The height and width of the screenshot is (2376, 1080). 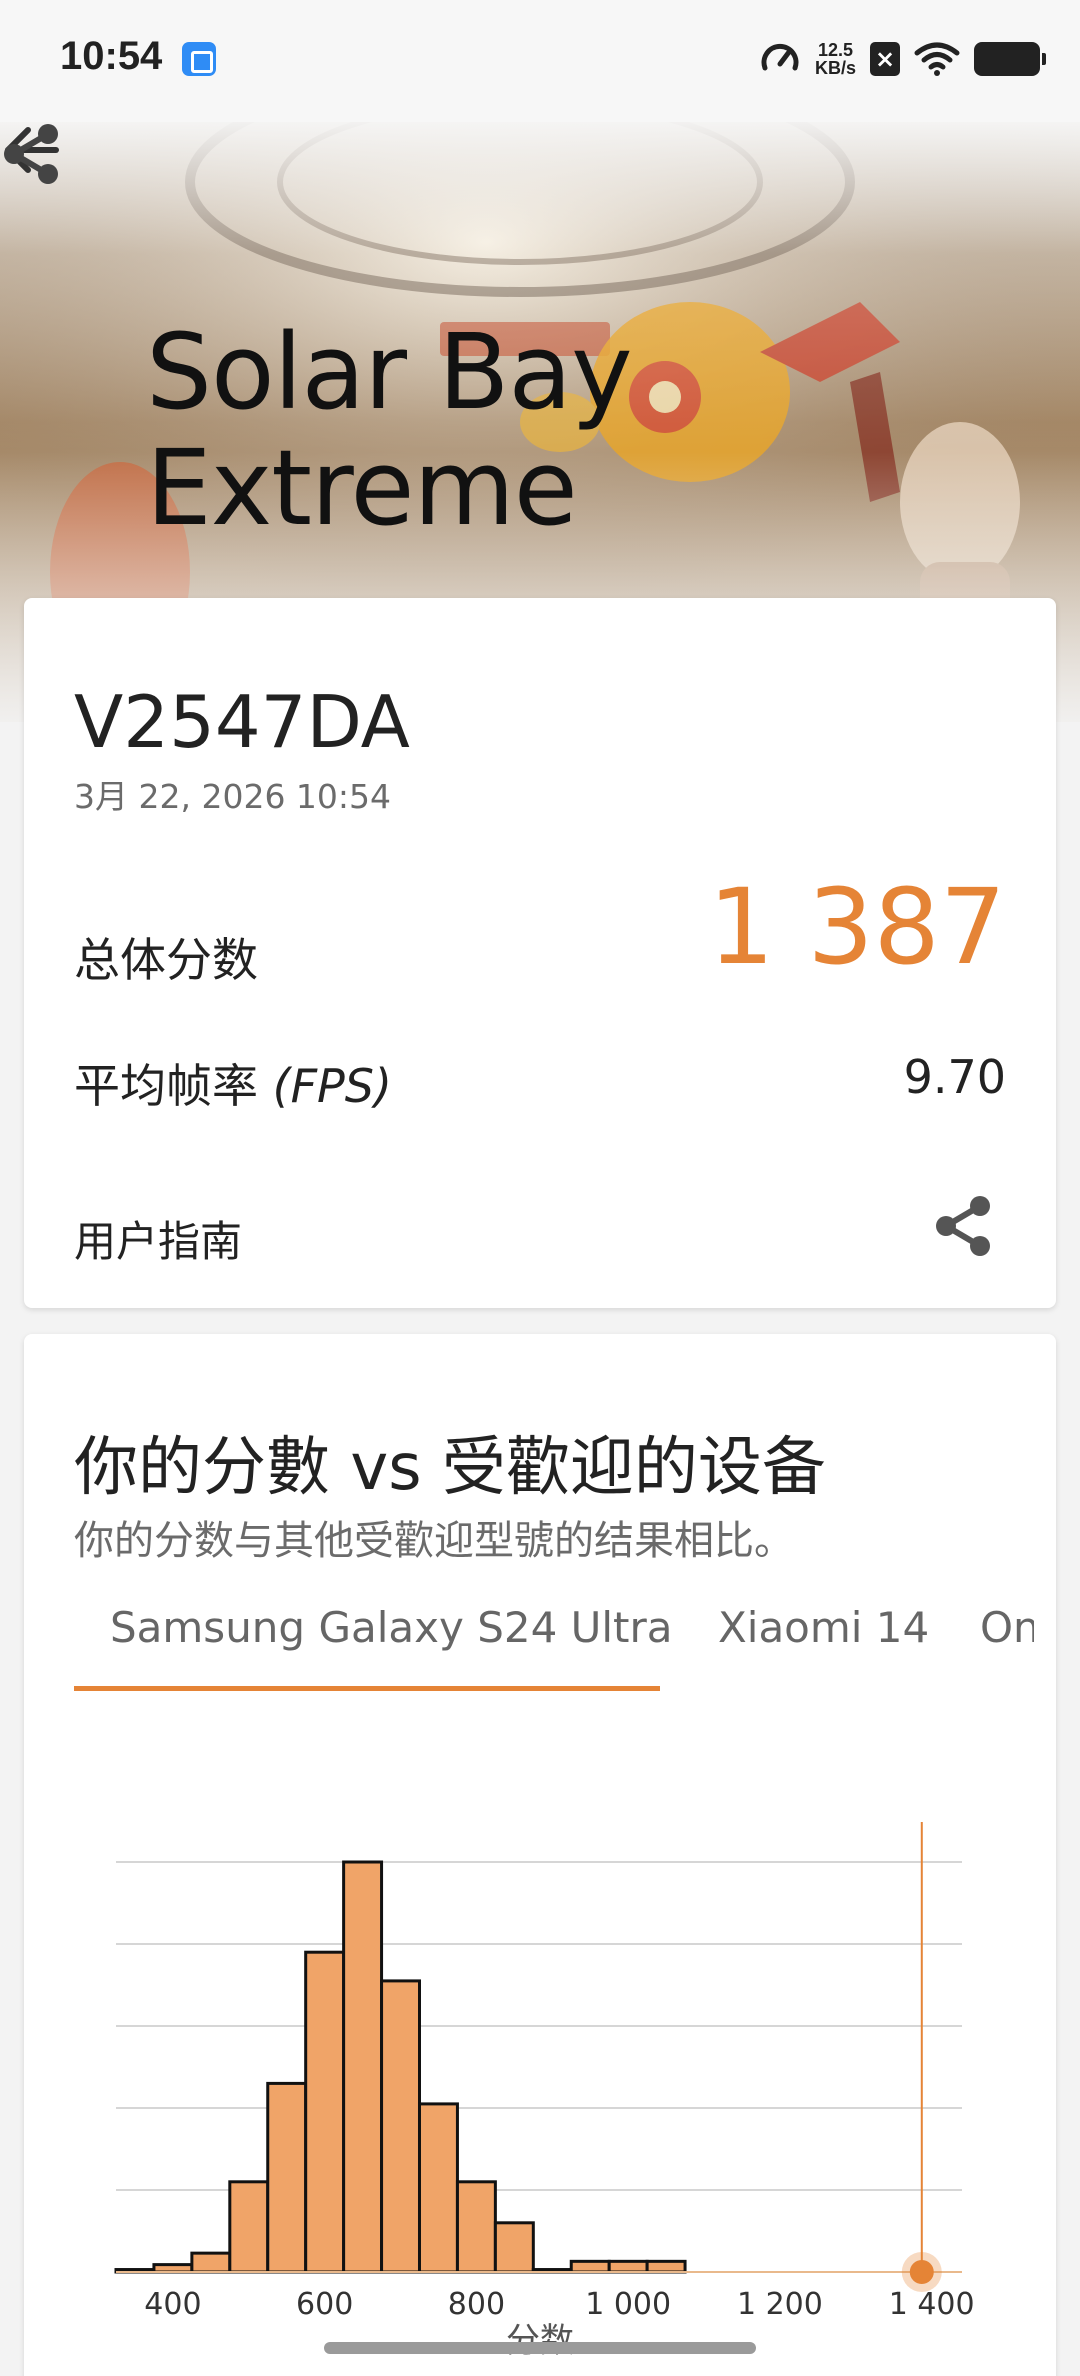 I want to click on battery-icon, so click(x=1010, y=59).